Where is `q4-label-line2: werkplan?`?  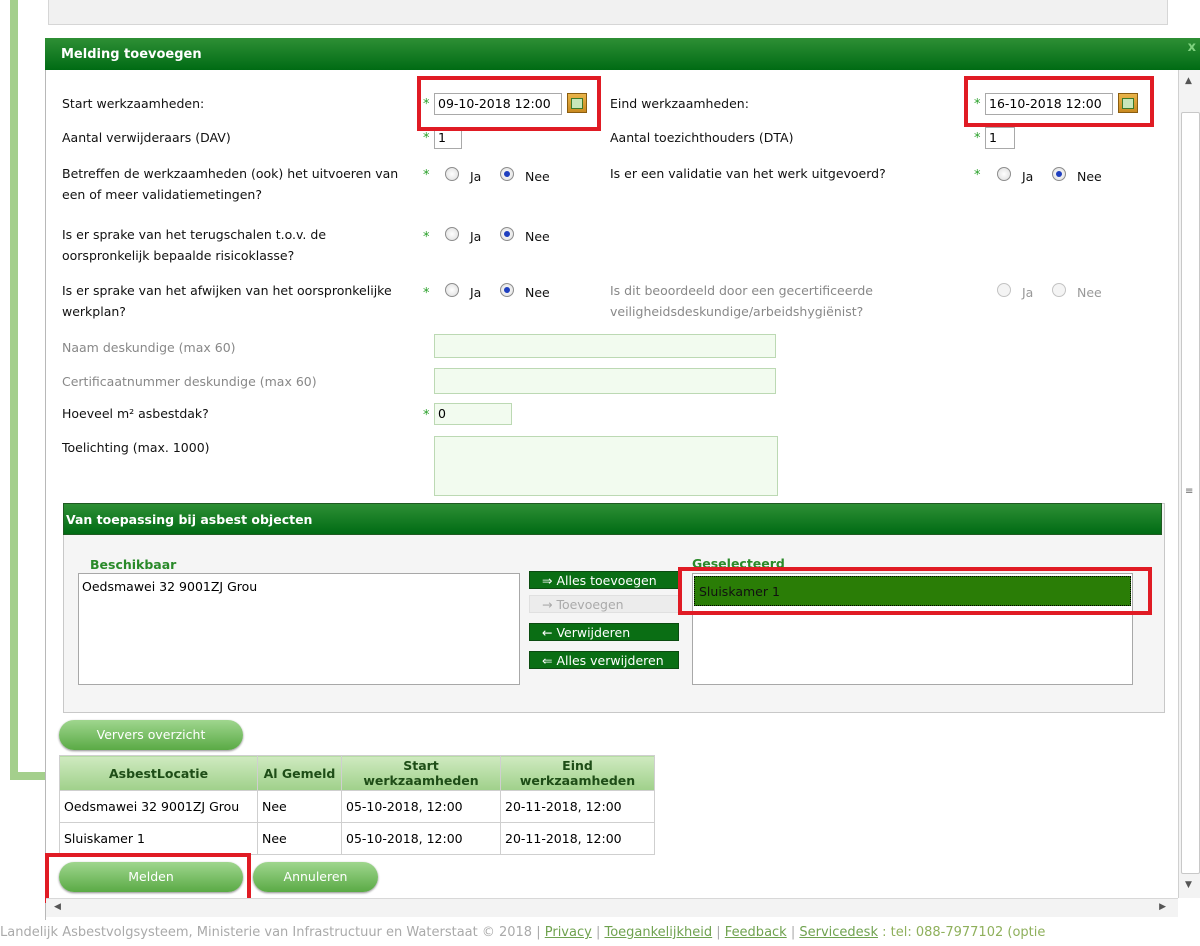
q4-label-line2: werkplan? is located at coordinates (94, 311).